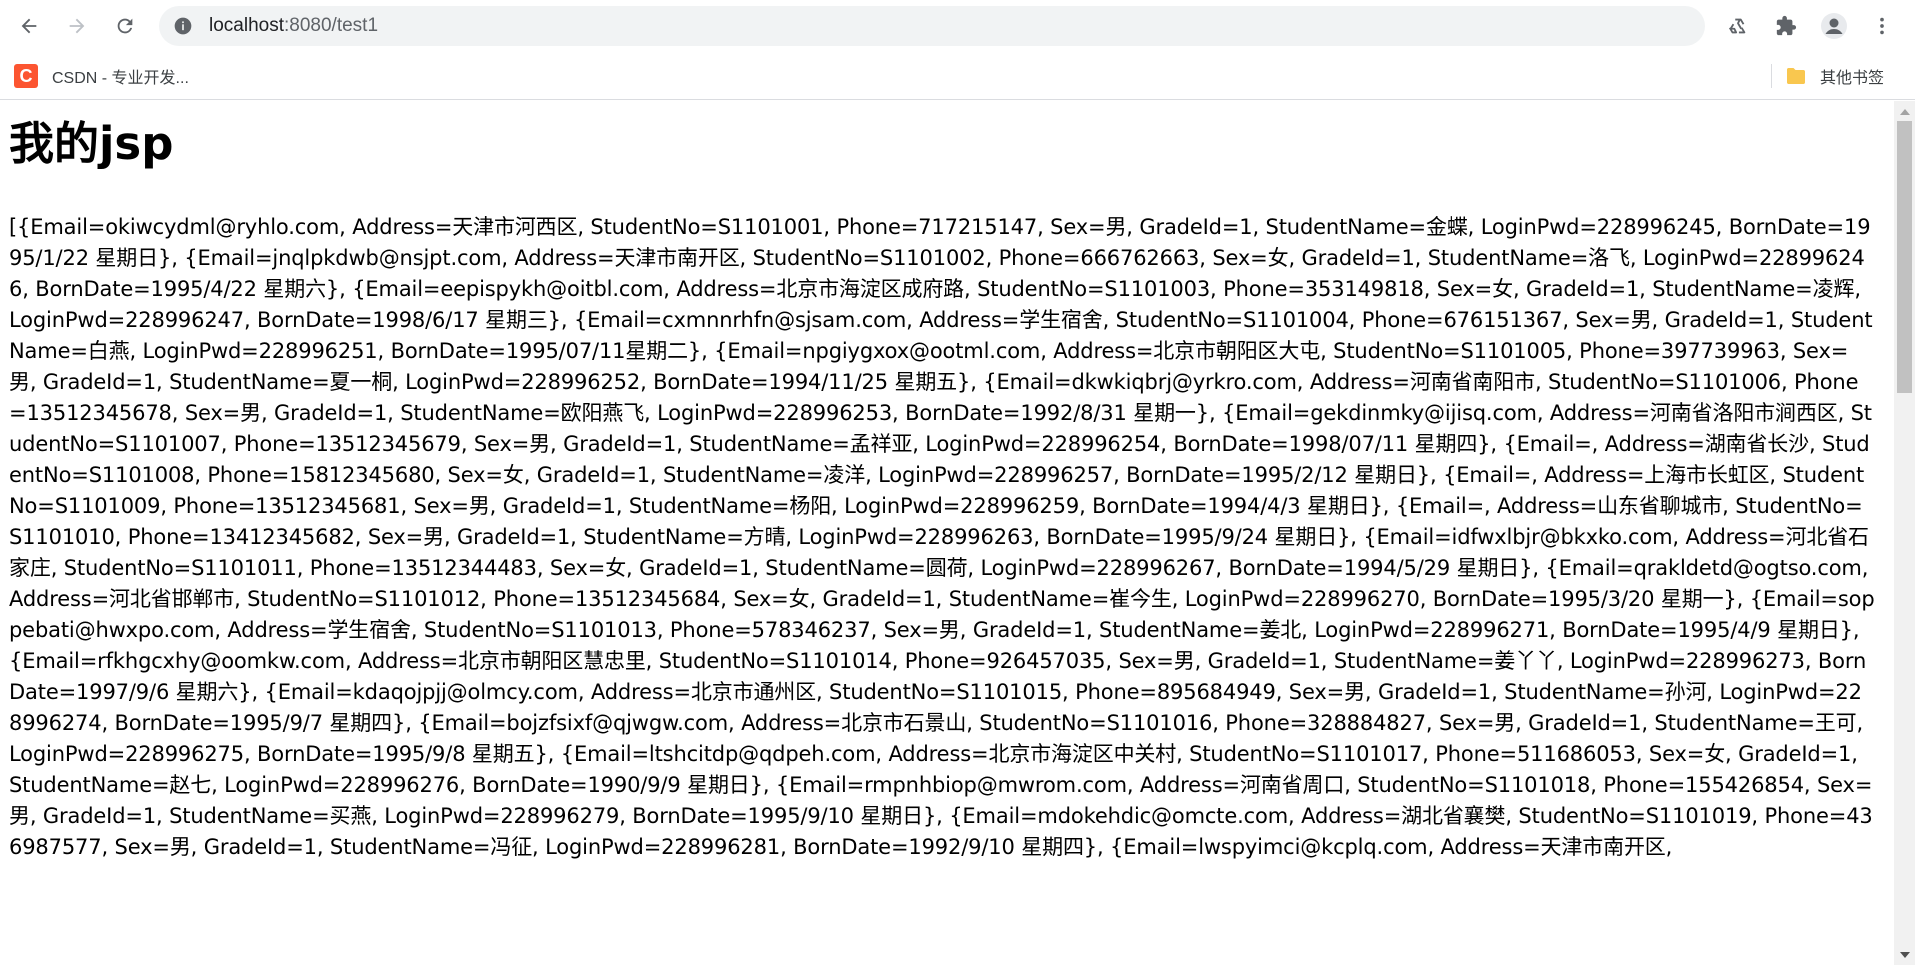 The width and height of the screenshot is (1915, 965). I want to click on browser-toolbar: localhost:8080/test1, so click(957, 26).